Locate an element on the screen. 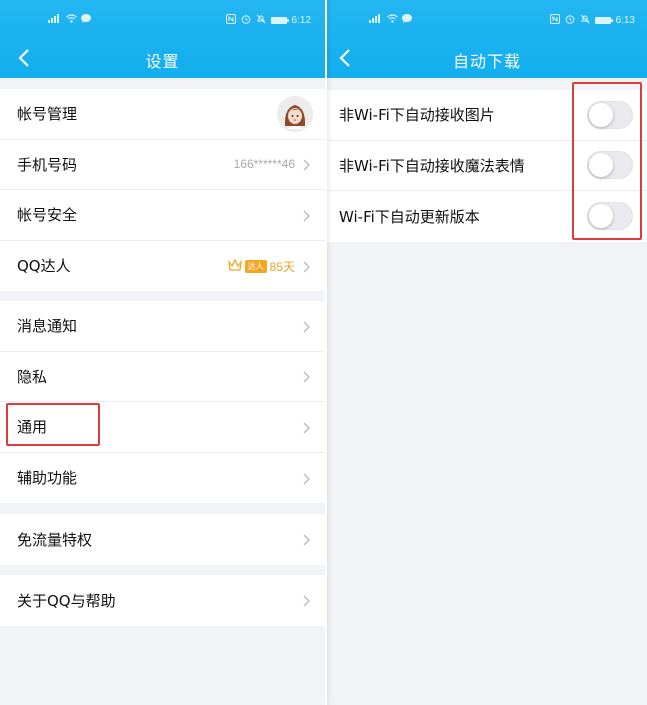  row-label: 手机号码 is located at coordinates (47, 164).